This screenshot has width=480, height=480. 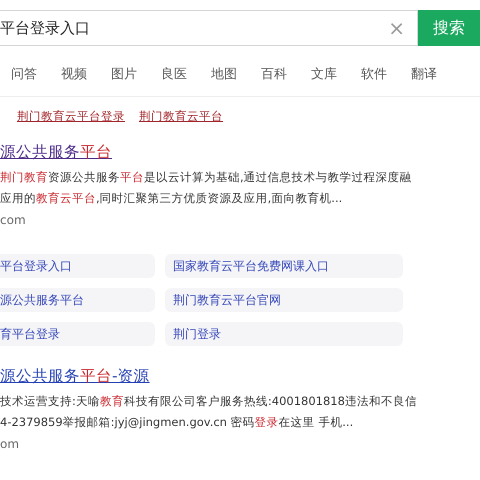 What do you see at coordinates (274, 75) in the screenshot?
I see `category-tab: 百科` at bounding box center [274, 75].